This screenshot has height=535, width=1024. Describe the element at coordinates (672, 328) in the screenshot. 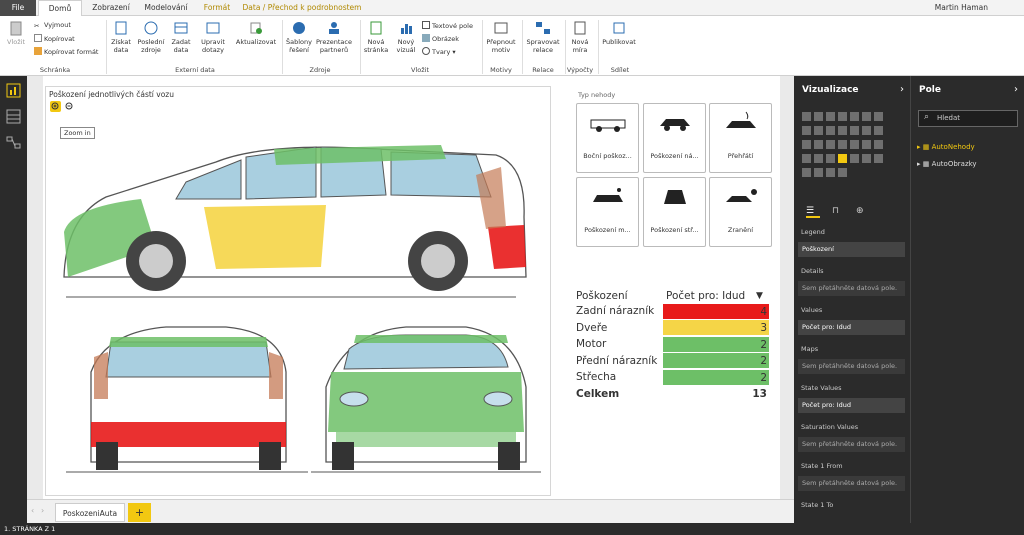

I see `table-row: Dveře 3` at that location.